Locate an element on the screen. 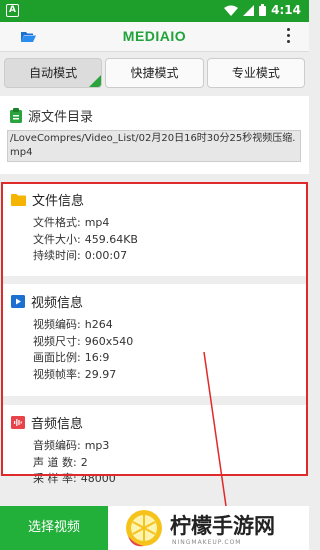  watermark-text: 柠檬手游网 is located at coordinates (222, 526).